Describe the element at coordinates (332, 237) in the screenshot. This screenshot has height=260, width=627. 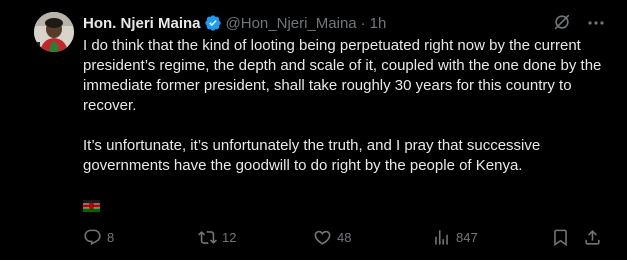
I see `like-button: 48` at that location.